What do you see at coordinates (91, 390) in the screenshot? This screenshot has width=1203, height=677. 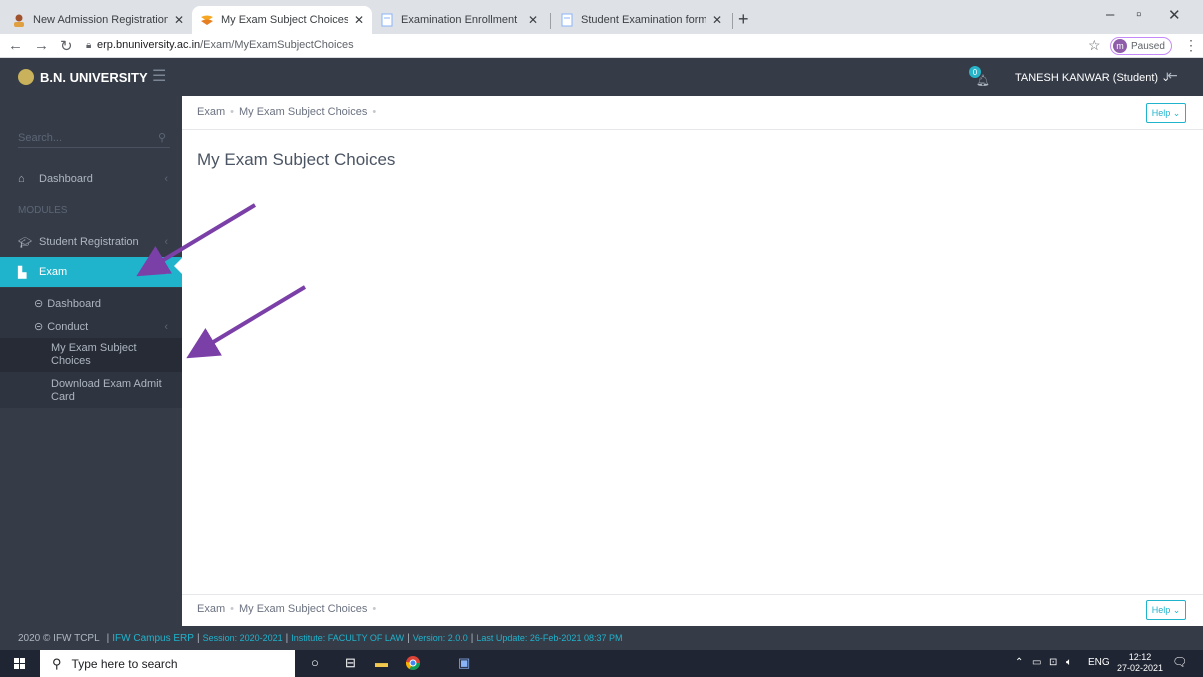 I see `sidebar-item-download-admit-card: Download Exam Admit Card` at bounding box center [91, 390].